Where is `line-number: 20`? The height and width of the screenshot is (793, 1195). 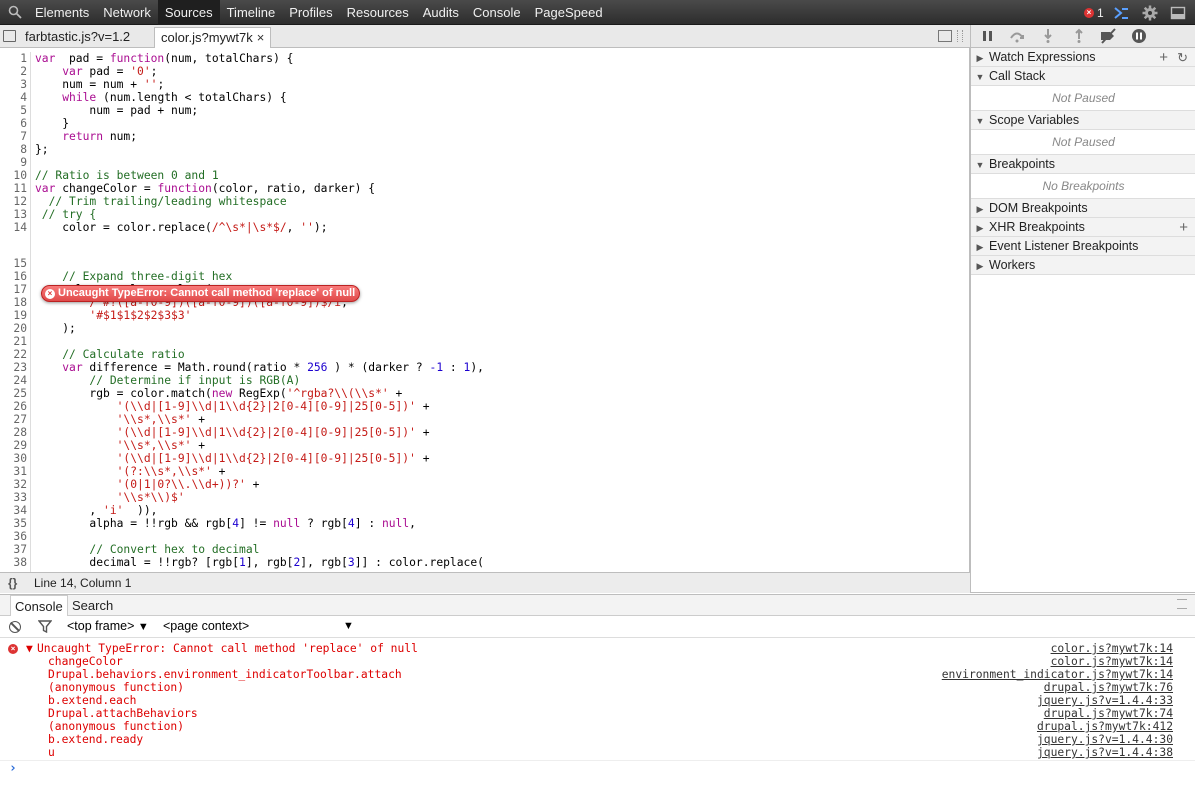 line-number: 20 is located at coordinates (13, 328).